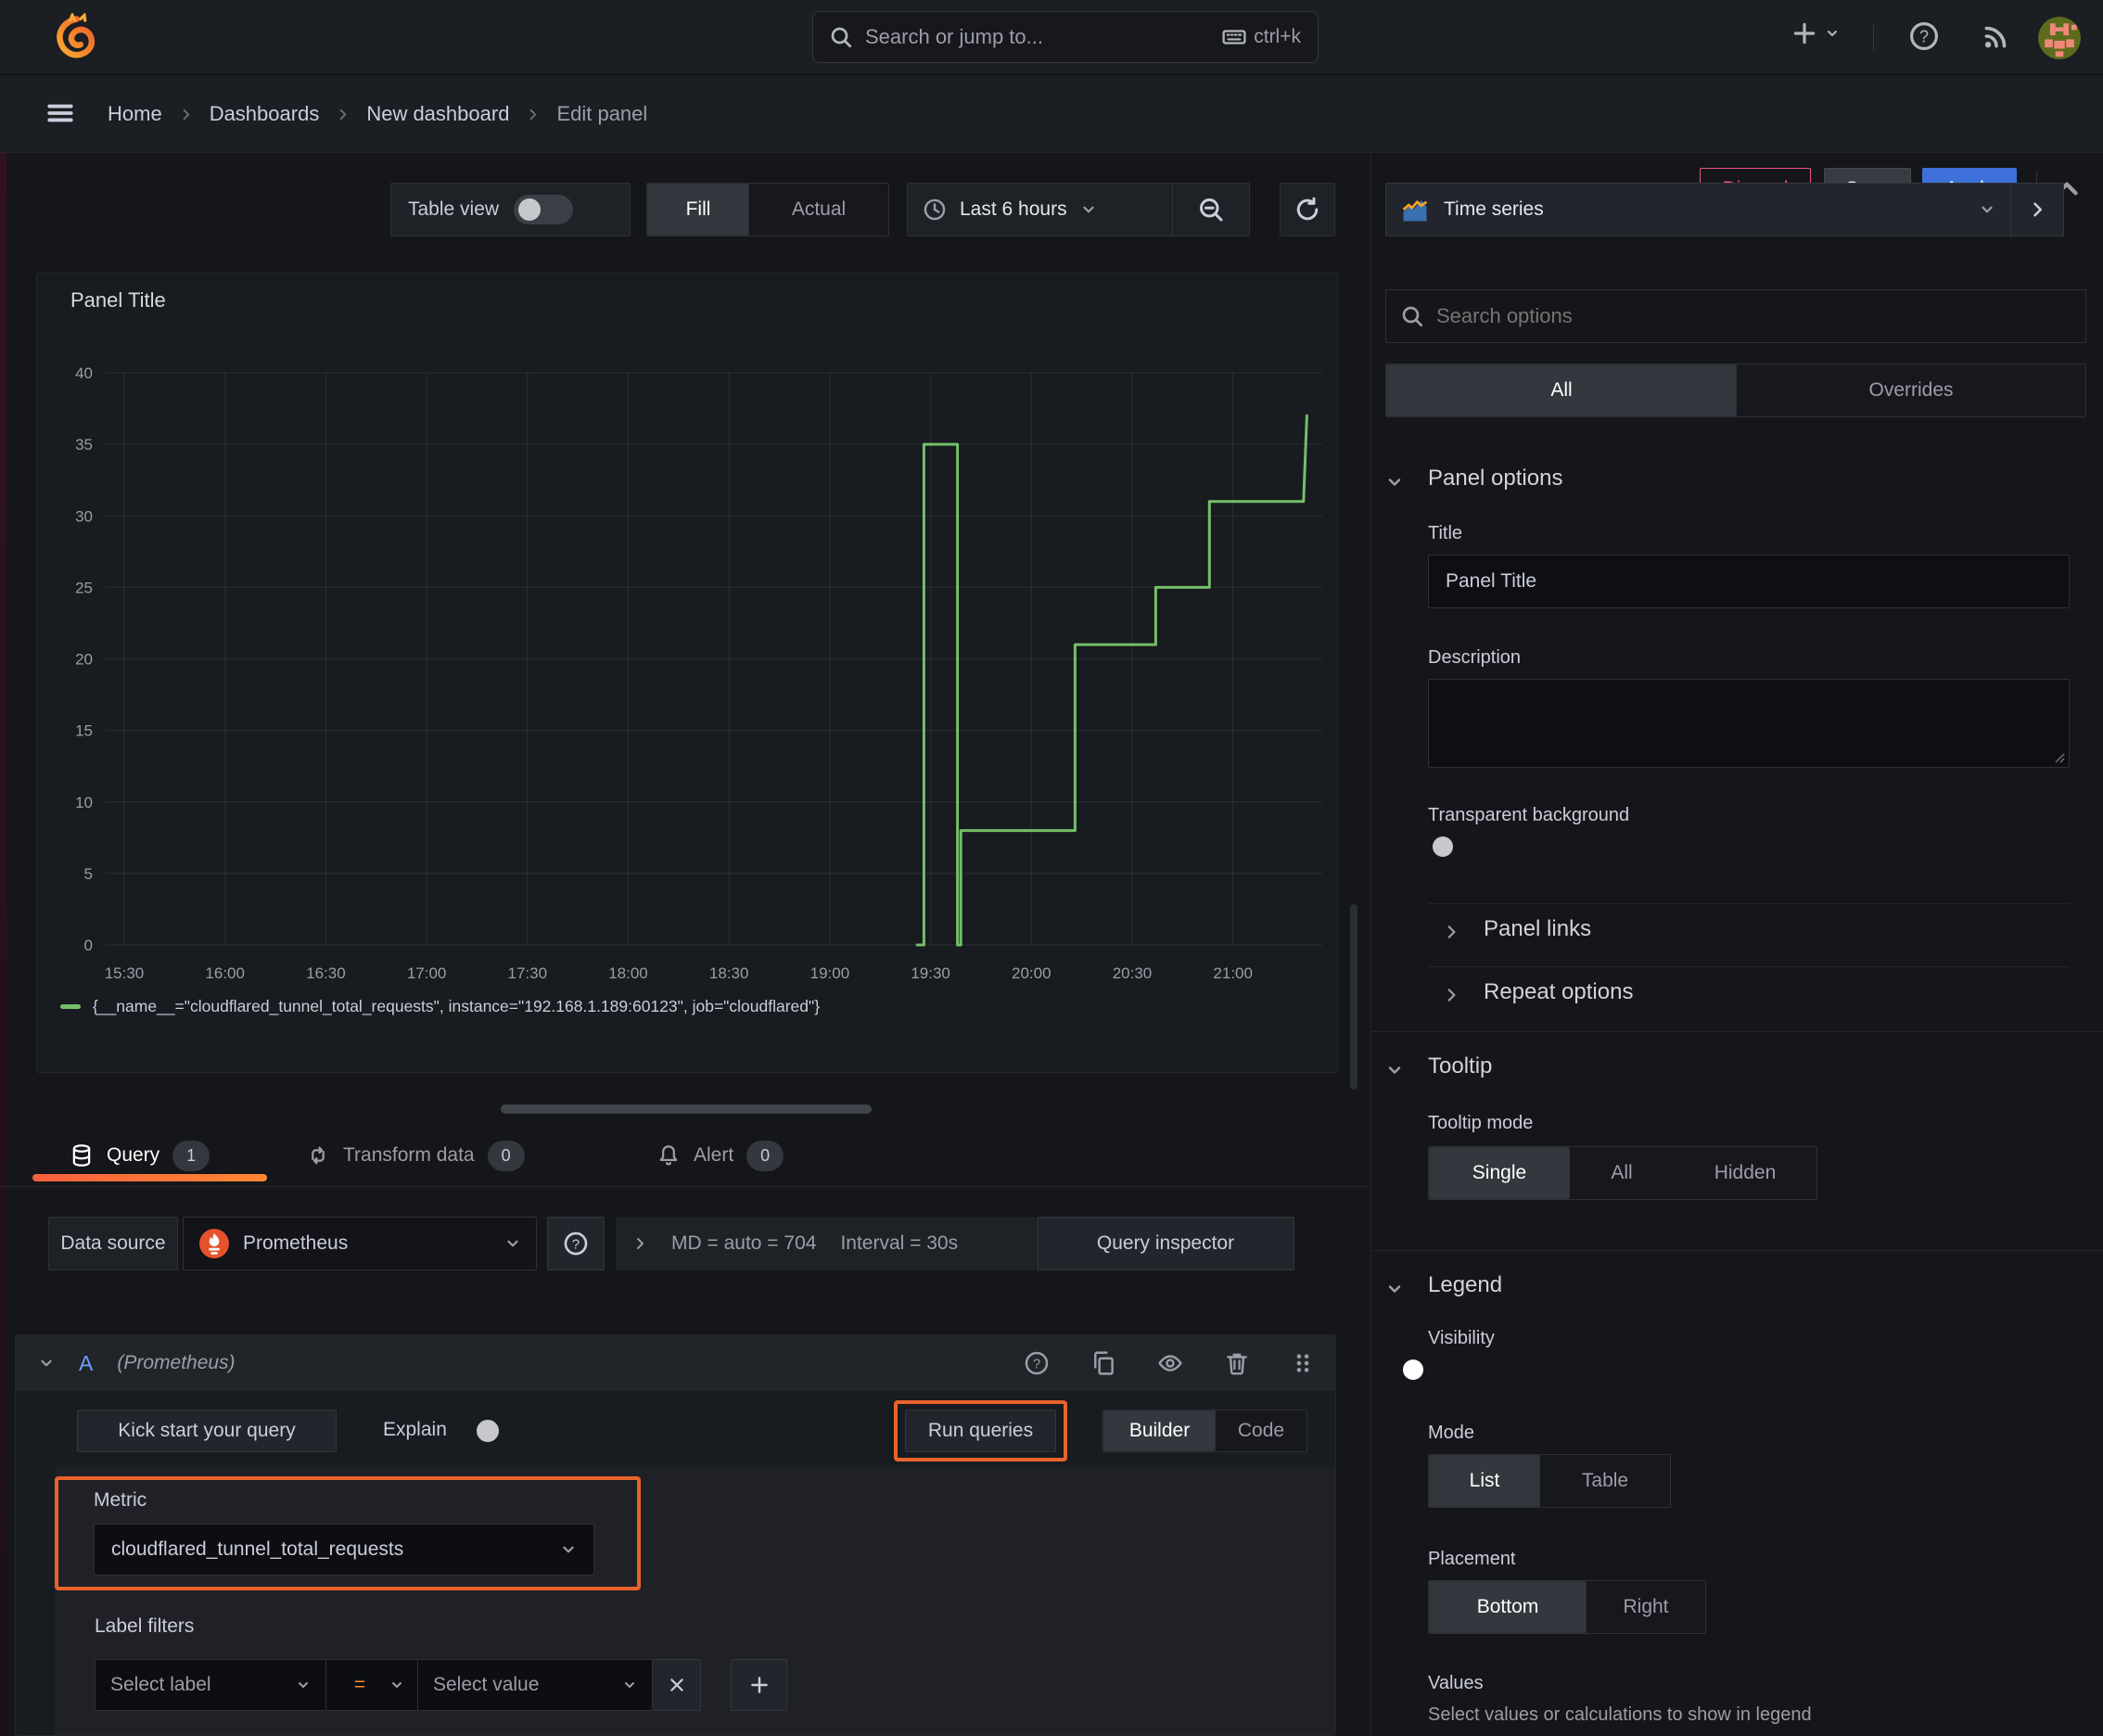  Describe the element at coordinates (576, 1243) in the screenshot. I see `datasource-help-button: ?` at that location.